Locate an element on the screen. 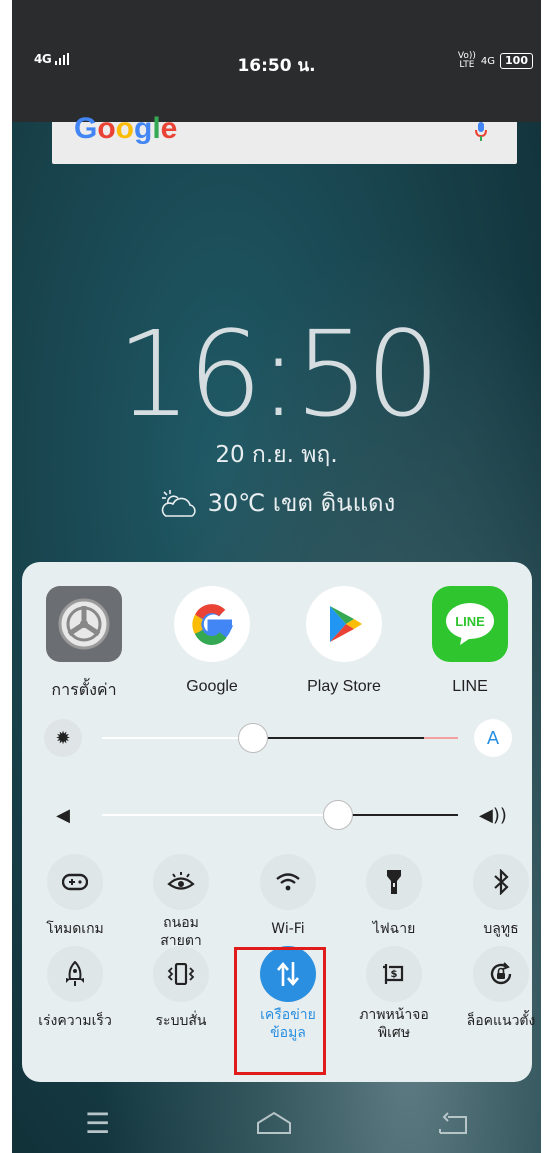 The height and width of the screenshot is (1153, 554). app-play-store: Play Store is located at coordinates (344, 641).